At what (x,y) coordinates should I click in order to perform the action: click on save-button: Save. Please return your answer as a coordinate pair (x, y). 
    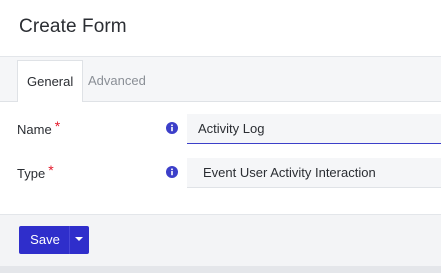
    Looking at the image, I should click on (44, 240).